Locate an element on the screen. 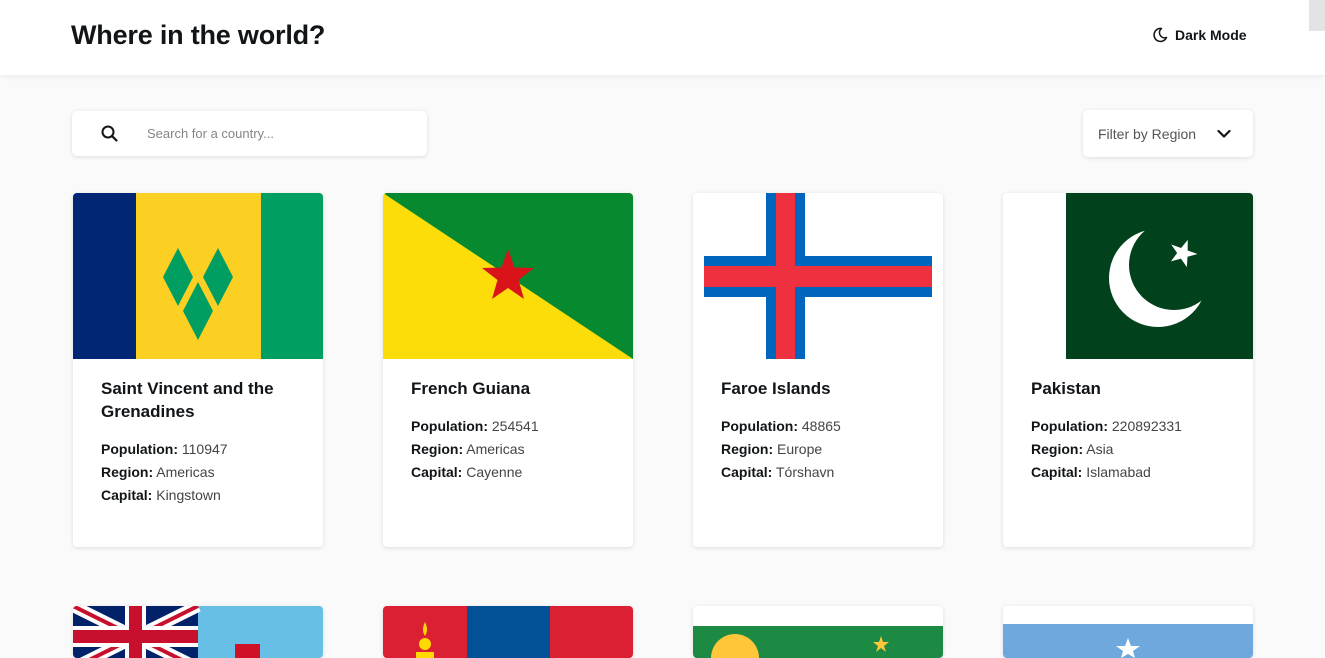 Image resolution: width=1325 pixels, height=658 pixels. capital-row: Capital: Kingstown is located at coordinates (198, 495).